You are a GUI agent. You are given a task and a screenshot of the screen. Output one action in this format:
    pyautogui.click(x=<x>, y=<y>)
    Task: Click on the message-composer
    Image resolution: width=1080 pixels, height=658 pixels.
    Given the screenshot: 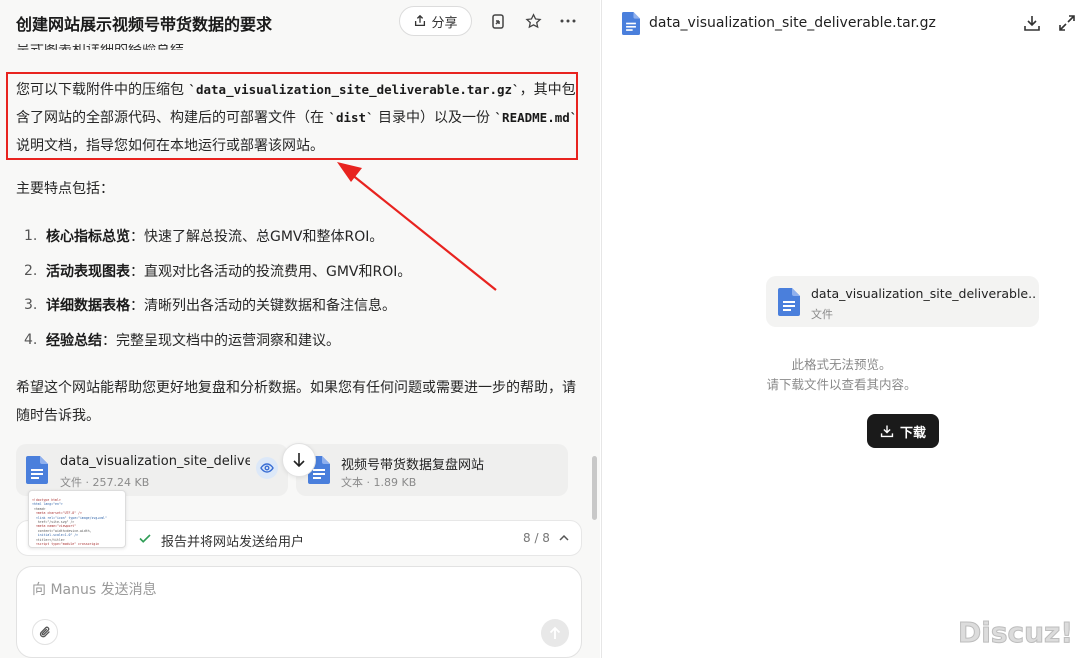 What is the action you would take?
    pyautogui.click(x=299, y=612)
    